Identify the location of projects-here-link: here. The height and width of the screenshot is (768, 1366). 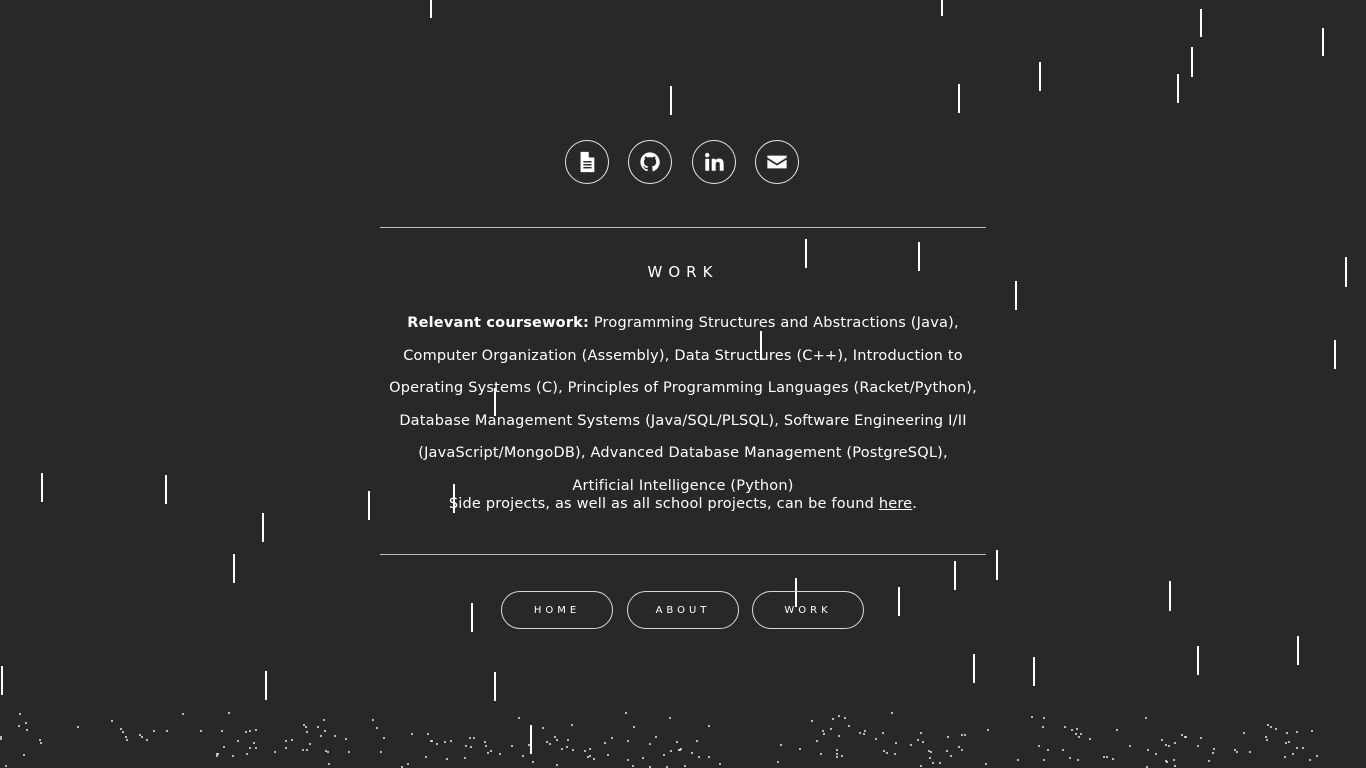
(895, 504).